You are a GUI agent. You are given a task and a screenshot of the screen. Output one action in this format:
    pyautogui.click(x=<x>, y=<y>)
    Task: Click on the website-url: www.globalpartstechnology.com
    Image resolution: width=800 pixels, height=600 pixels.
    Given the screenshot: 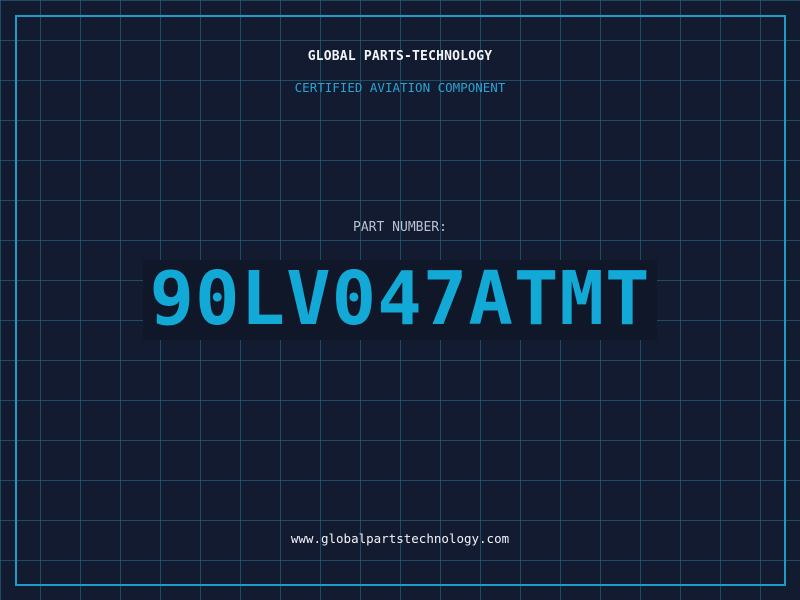 What is the action you would take?
    pyautogui.click(x=400, y=538)
    